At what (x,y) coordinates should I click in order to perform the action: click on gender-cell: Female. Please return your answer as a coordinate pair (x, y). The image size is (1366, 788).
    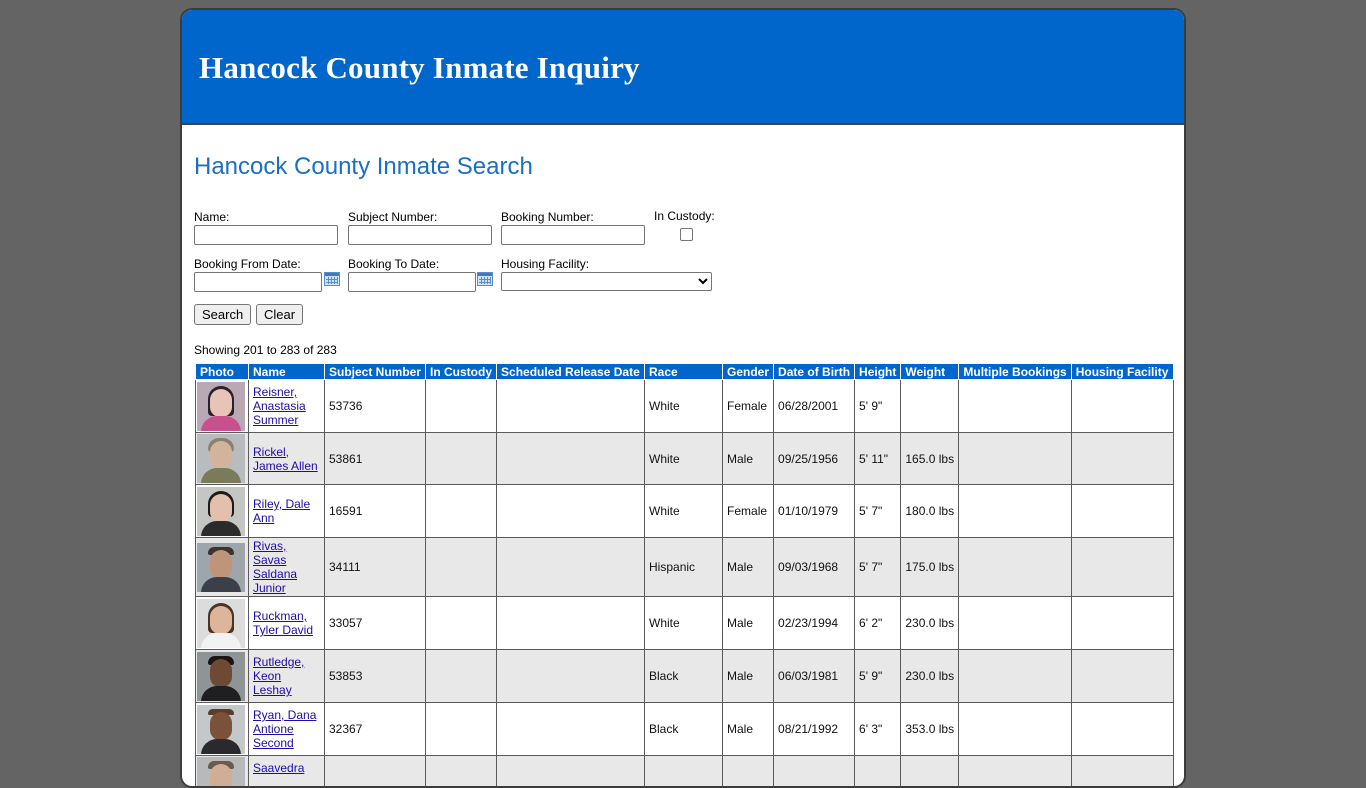
    Looking at the image, I should click on (748, 406).